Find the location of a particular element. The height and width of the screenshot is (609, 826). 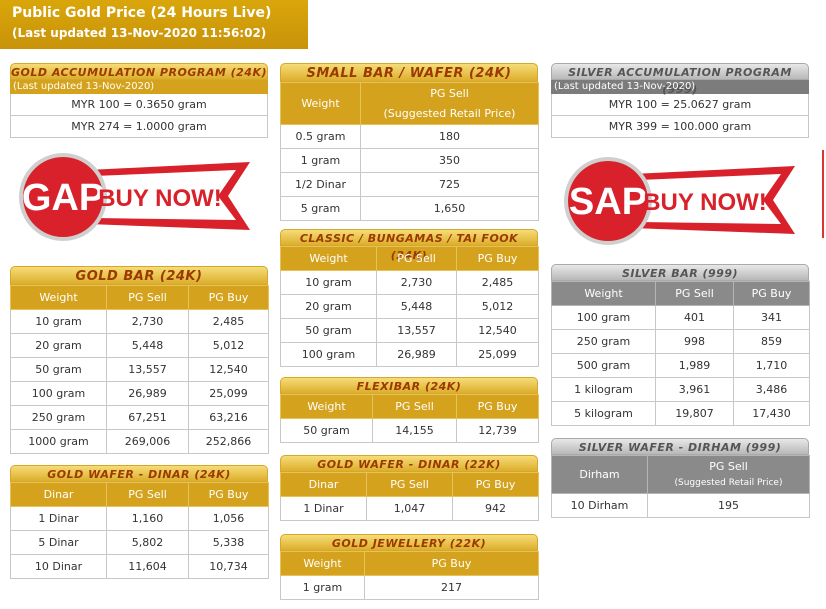

table-cell: 942 is located at coordinates (495, 508).